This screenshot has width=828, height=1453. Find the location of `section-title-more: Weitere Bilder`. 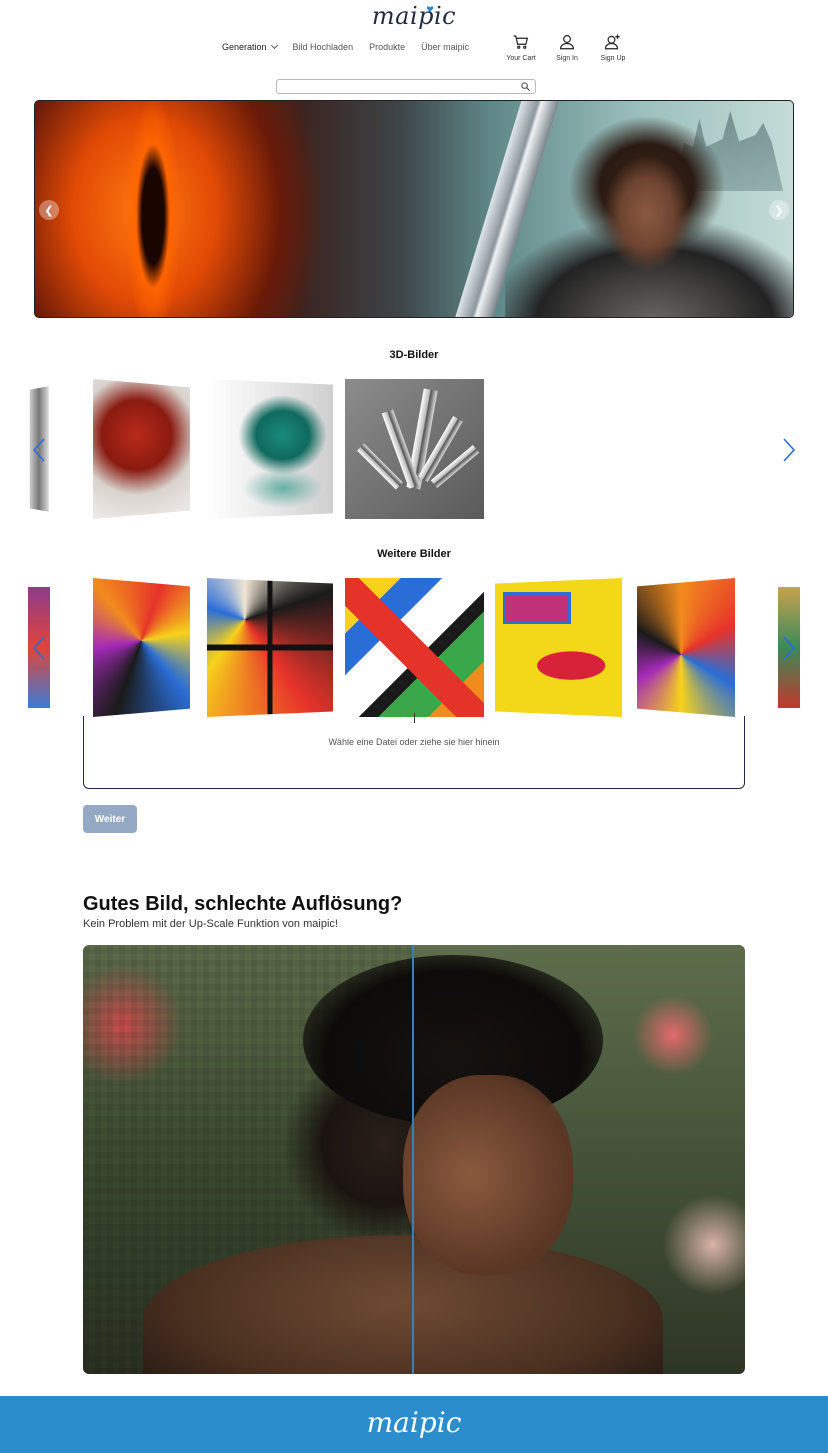

section-title-more: Weitere Bilder is located at coordinates (414, 554).